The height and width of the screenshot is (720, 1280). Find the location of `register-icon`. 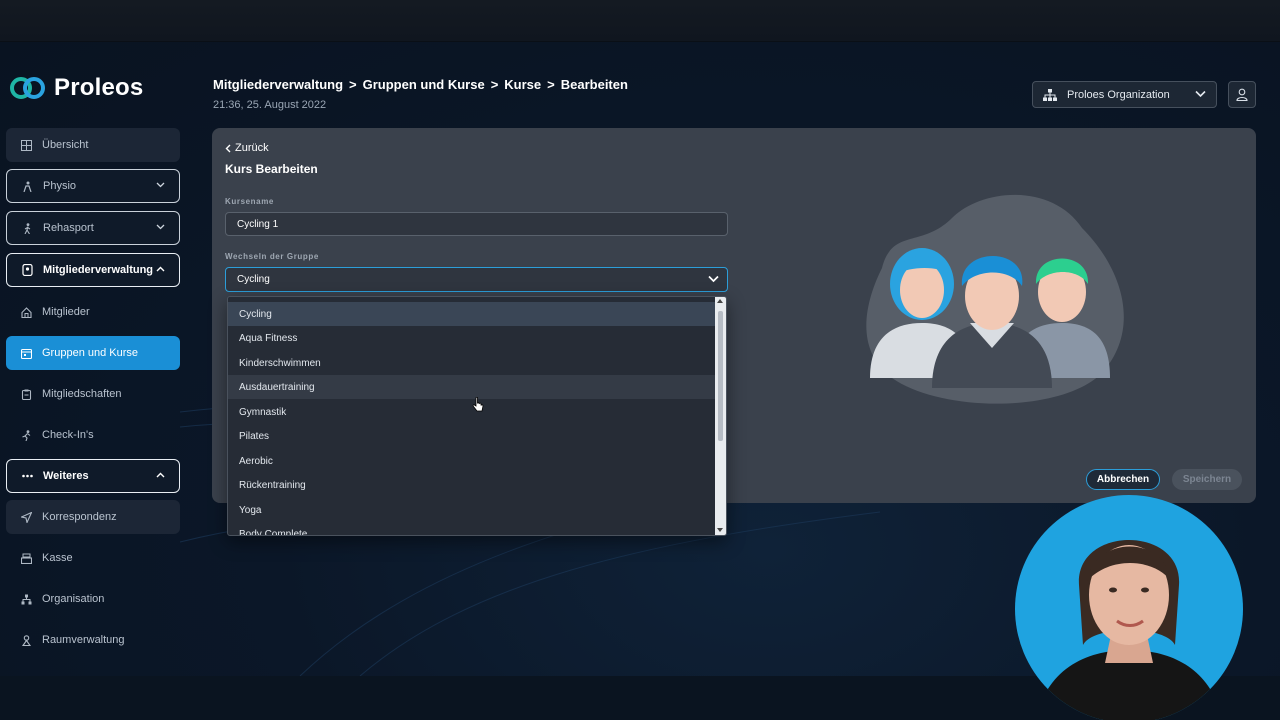

register-icon is located at coordinates (26, 558).